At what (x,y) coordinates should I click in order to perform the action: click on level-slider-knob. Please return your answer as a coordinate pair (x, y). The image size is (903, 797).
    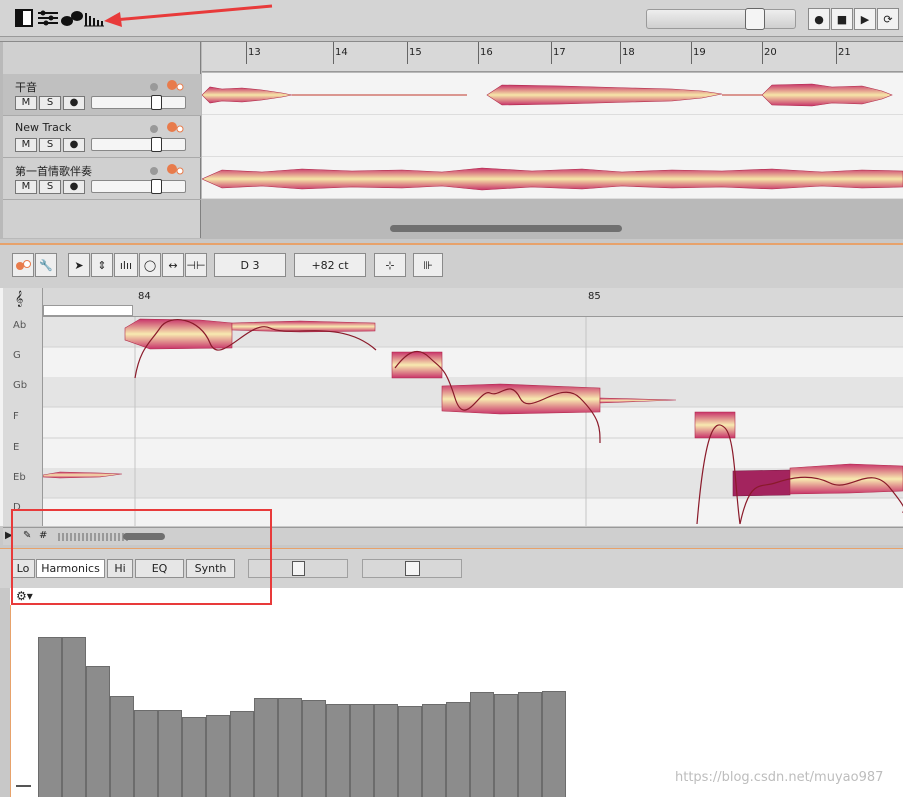
    Looking at the image, I should click on (412, 568).